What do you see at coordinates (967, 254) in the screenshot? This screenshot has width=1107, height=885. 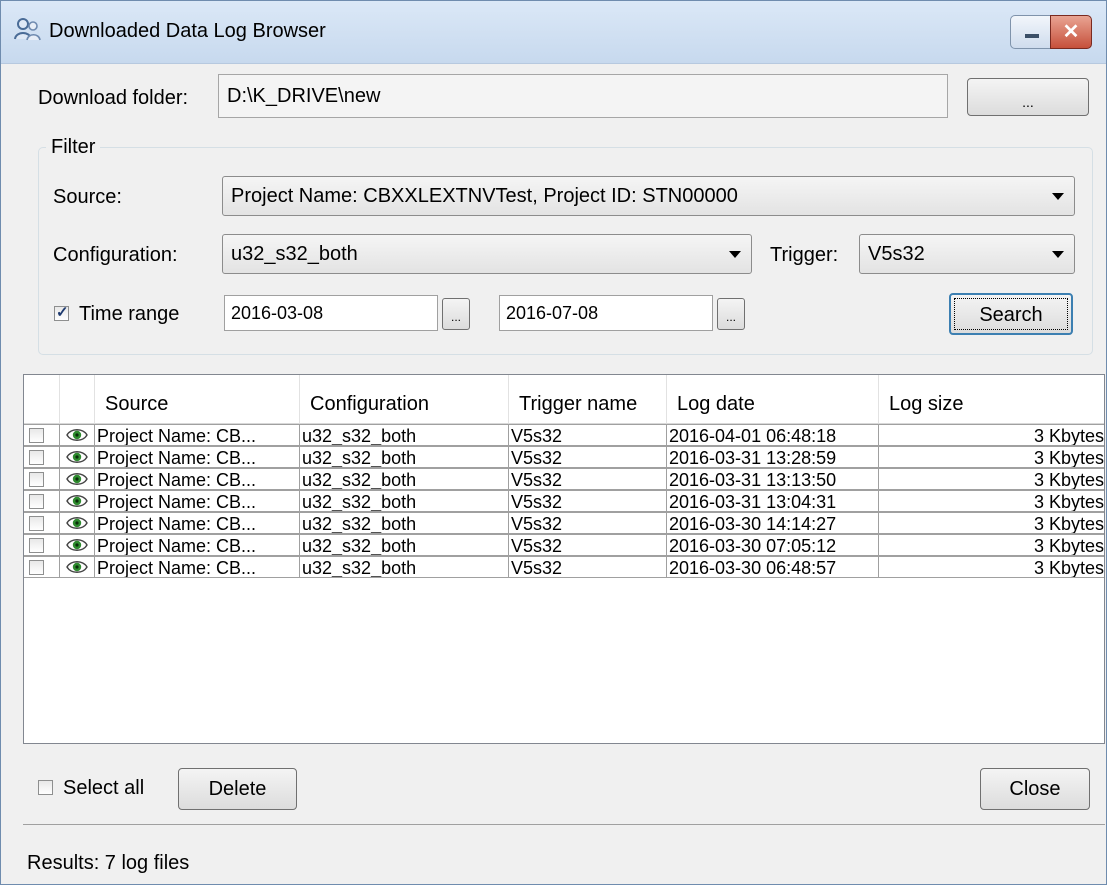 I see `trigger-dropdown: V5s32` at bounding box center [967, 254].